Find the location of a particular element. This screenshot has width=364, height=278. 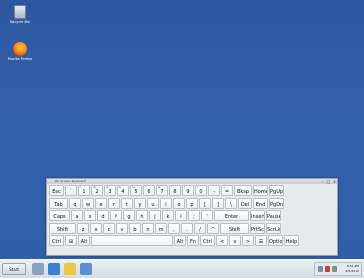

key-1-11: [ is located at coordinates (205, 203).